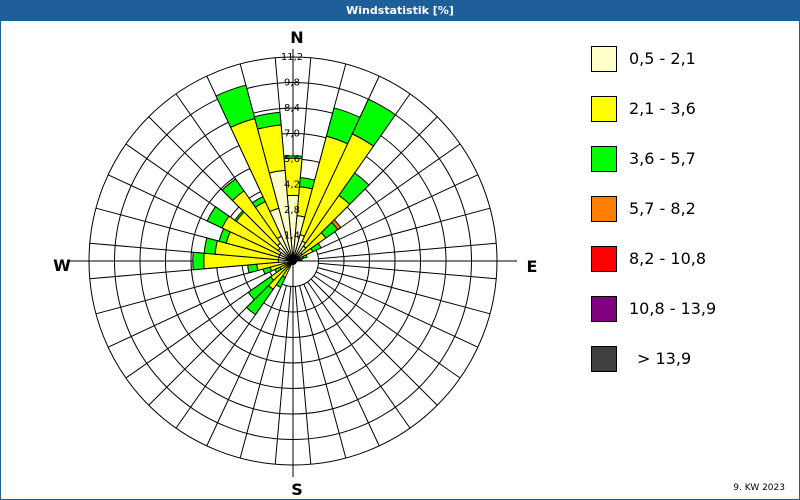  Describe the element at coordinates (532, 266) in the screenshot. I see `compass-east: E` at that location.